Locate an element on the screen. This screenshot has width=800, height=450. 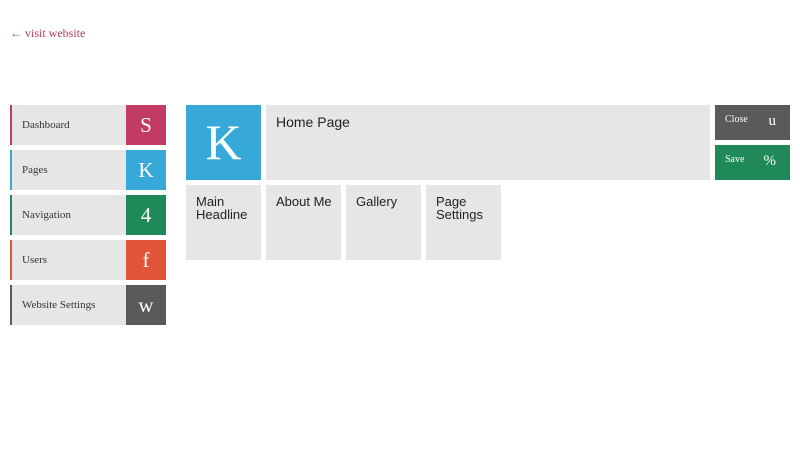
page-title: Home Page is located at coordinates (313, 122).